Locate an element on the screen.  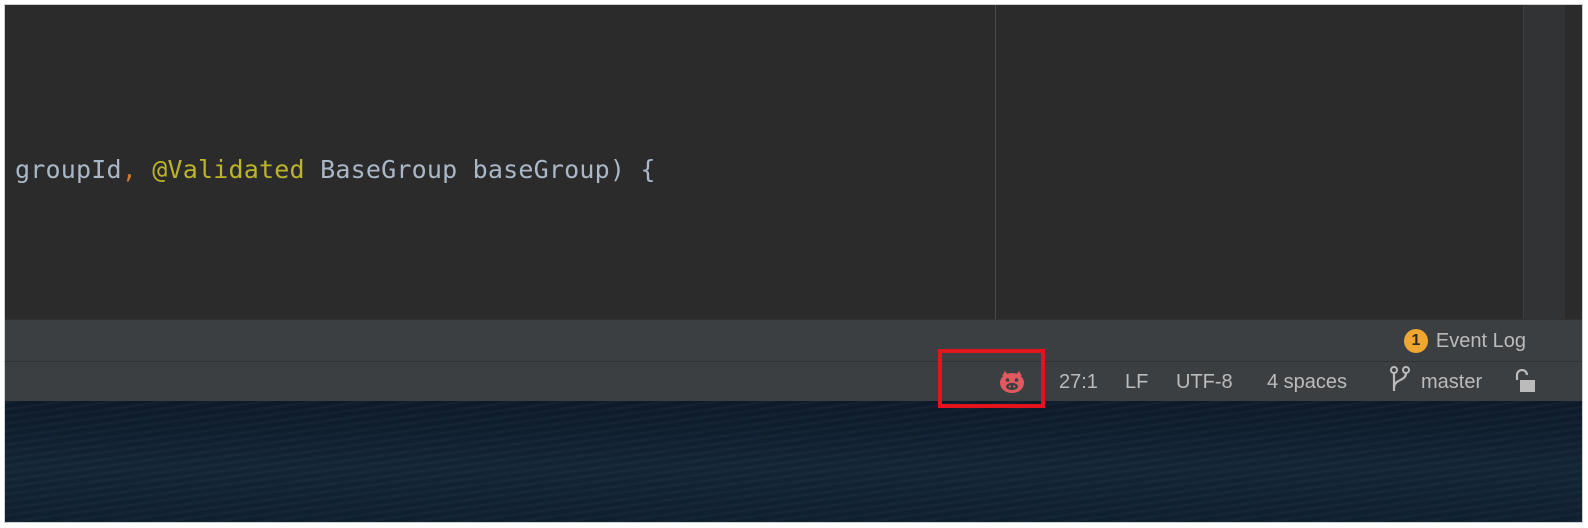
code-identifier: groupId is located at coordinates (68, 169).